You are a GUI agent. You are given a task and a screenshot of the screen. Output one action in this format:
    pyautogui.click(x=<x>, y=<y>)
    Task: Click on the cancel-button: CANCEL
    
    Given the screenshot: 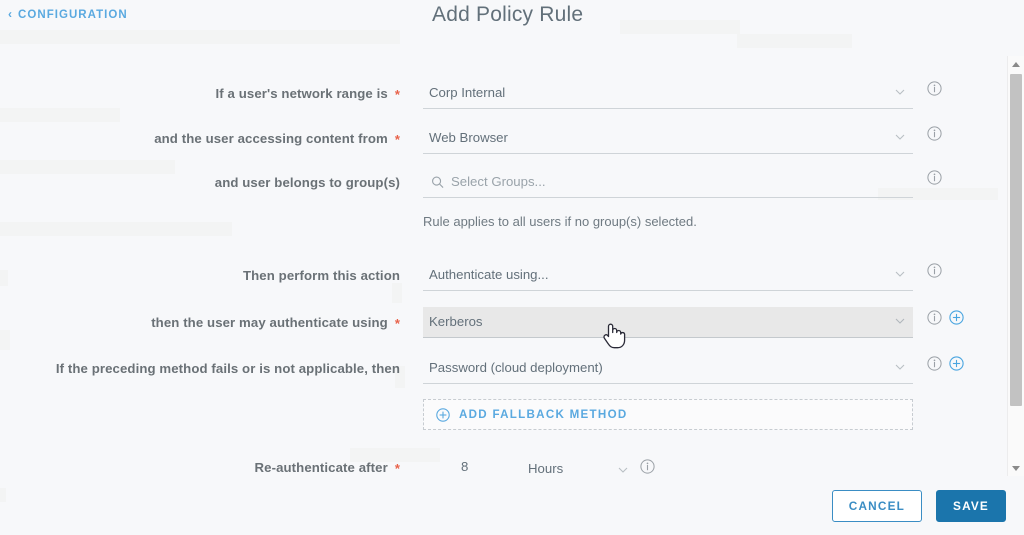 What is the action you would take?
    pyautogui.click(x=877, y=505)
    